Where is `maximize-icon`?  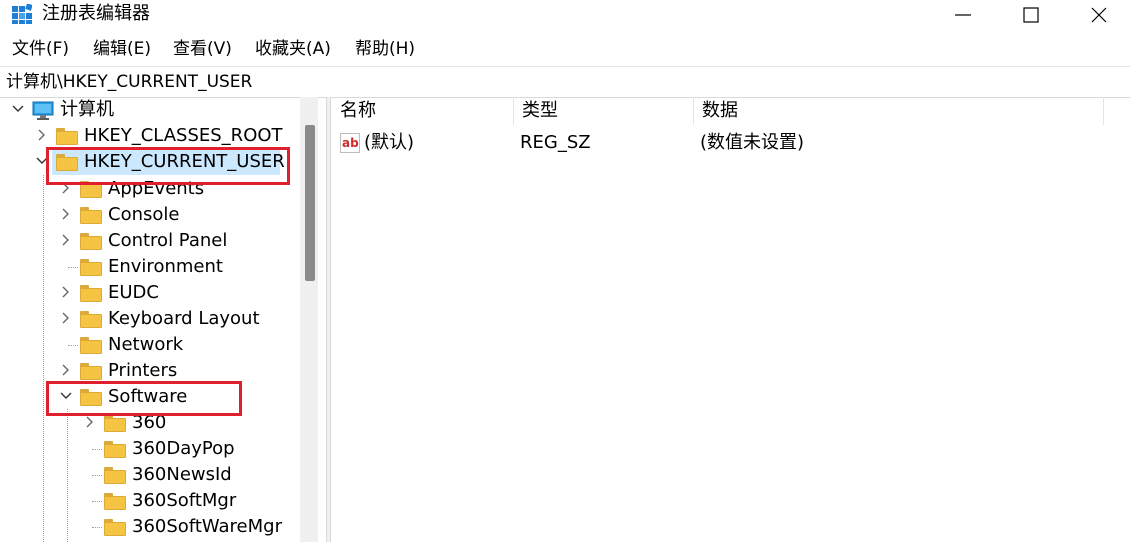
maximize-icon is located at coordinates (1031, 15).